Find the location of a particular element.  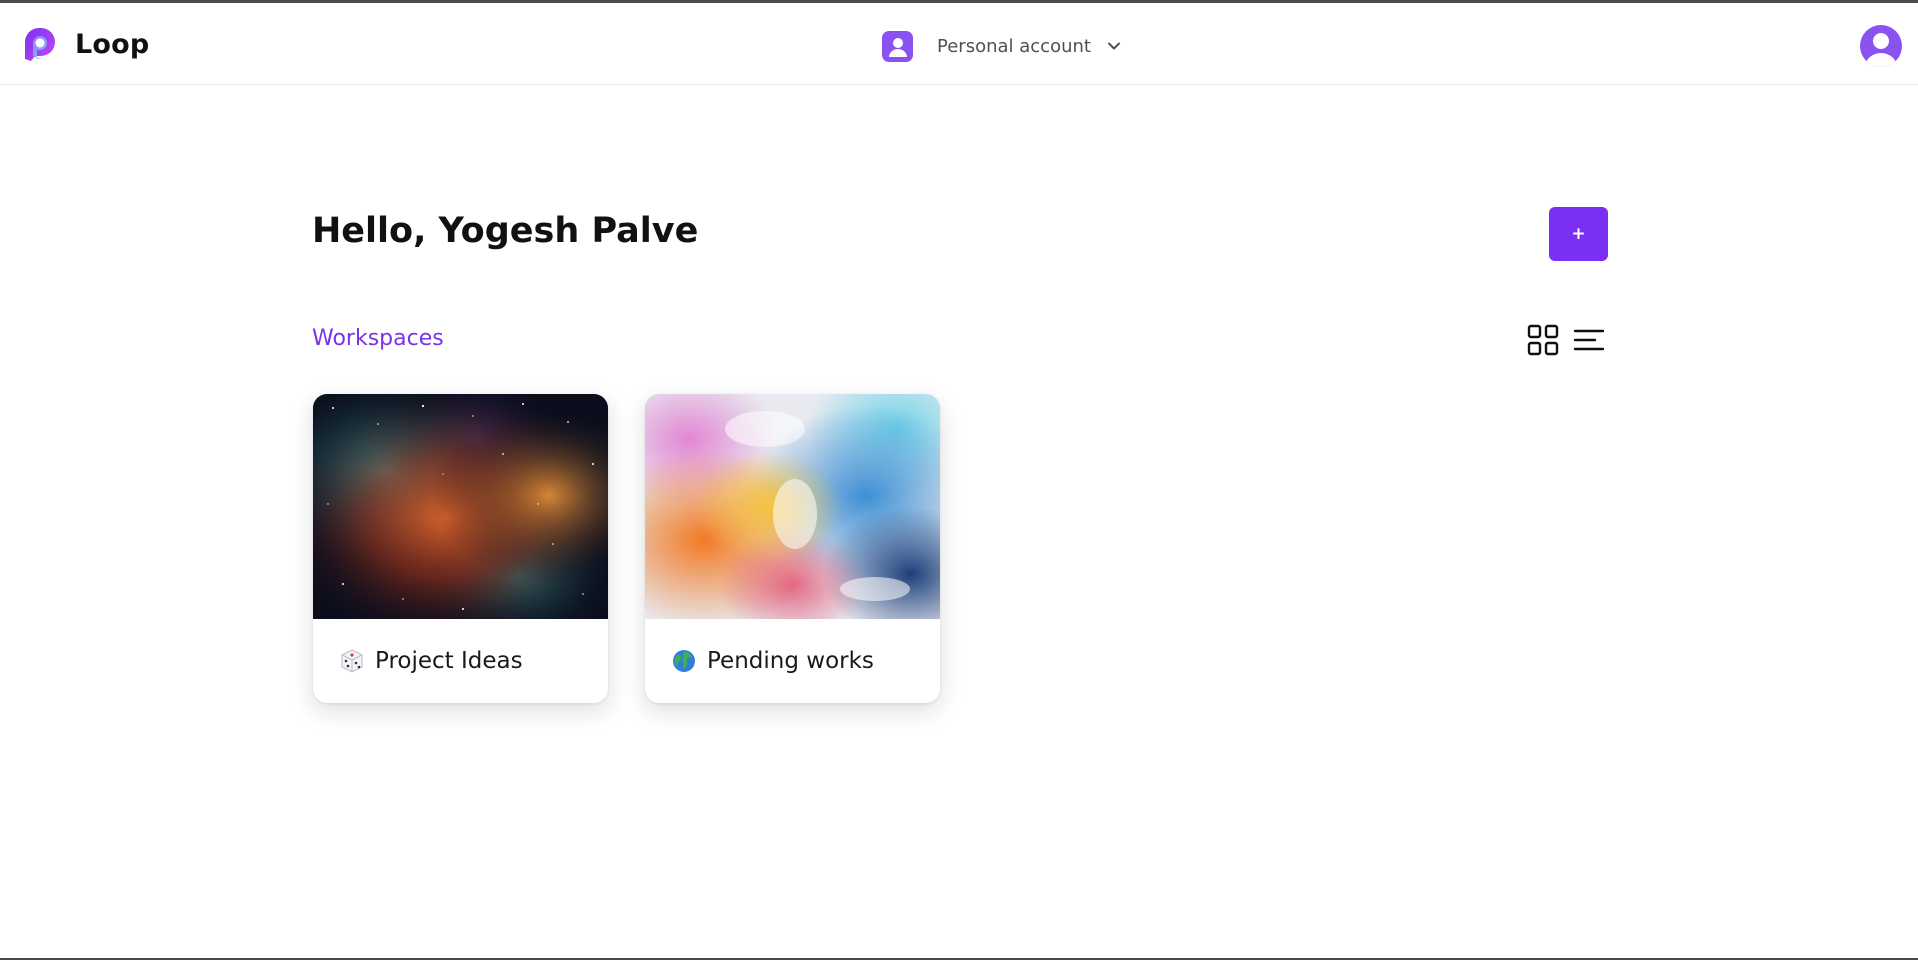

workspaces-heading: Workspaces is located at coordinates (378, 338).